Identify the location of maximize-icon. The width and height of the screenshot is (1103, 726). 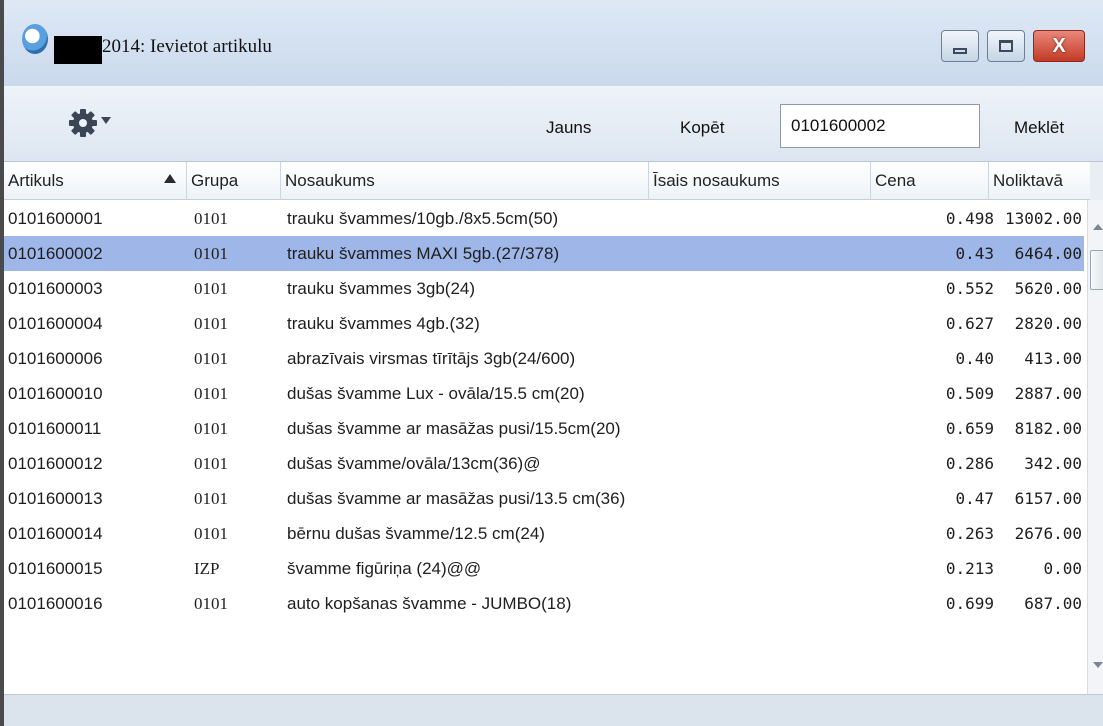
(1006, 46).